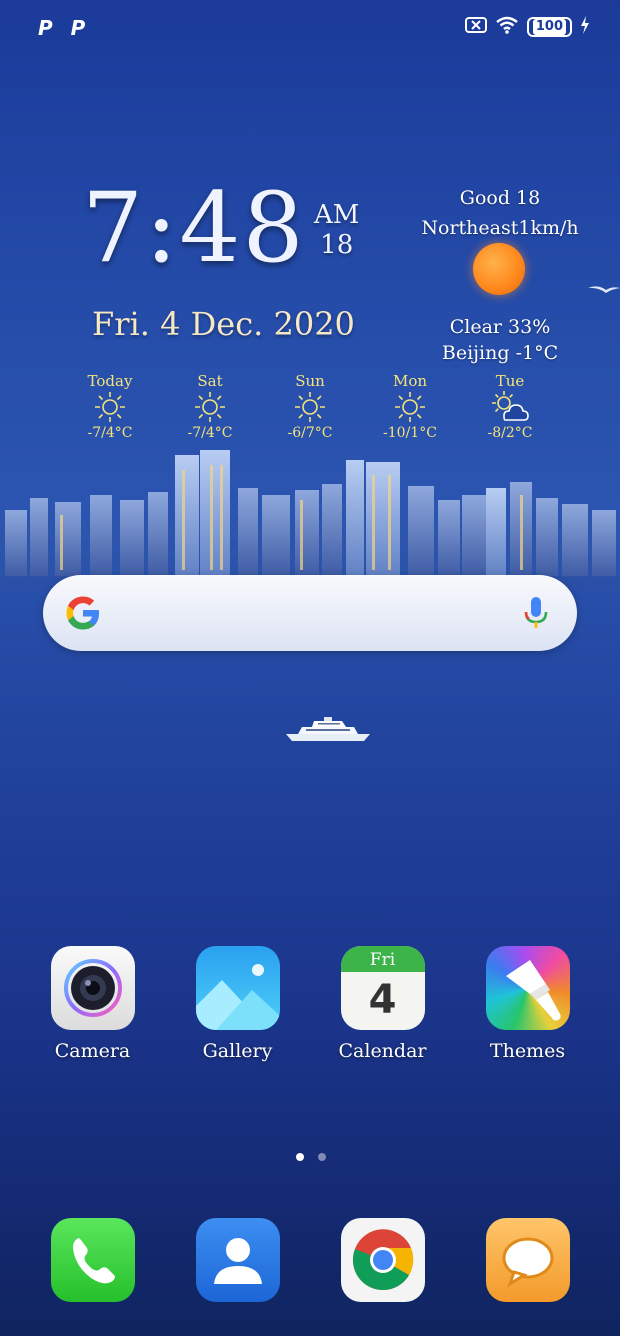  Describe the element at coordinates (310, 613) in the screenshot. I see `google-search-bar` at that location.